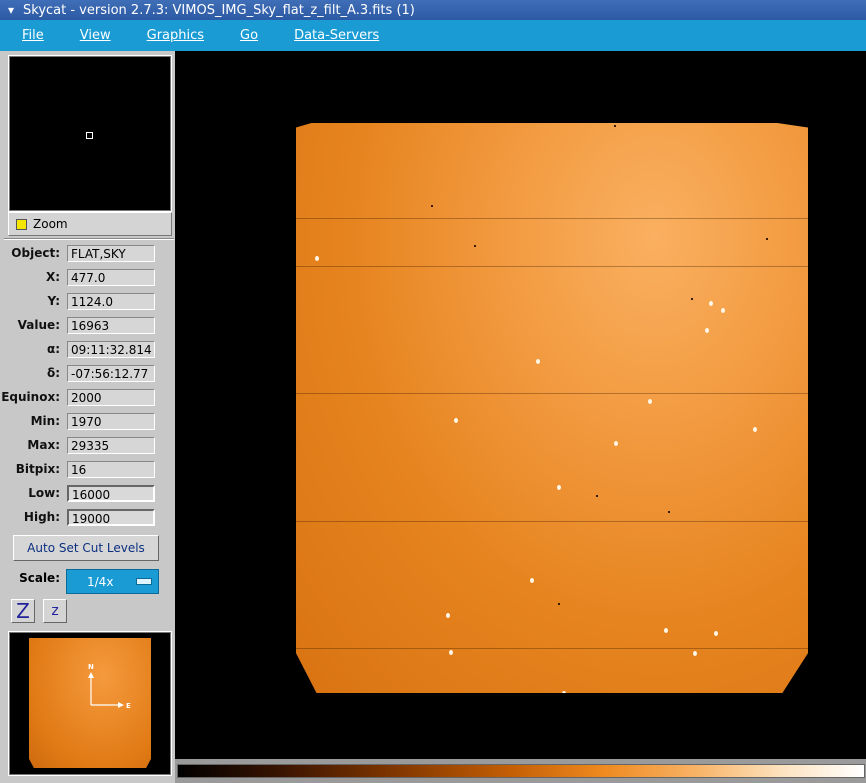  Describe the element at coordinates (37, 469) in the screenshot. I see `field-label: Bitpix:` at that location.